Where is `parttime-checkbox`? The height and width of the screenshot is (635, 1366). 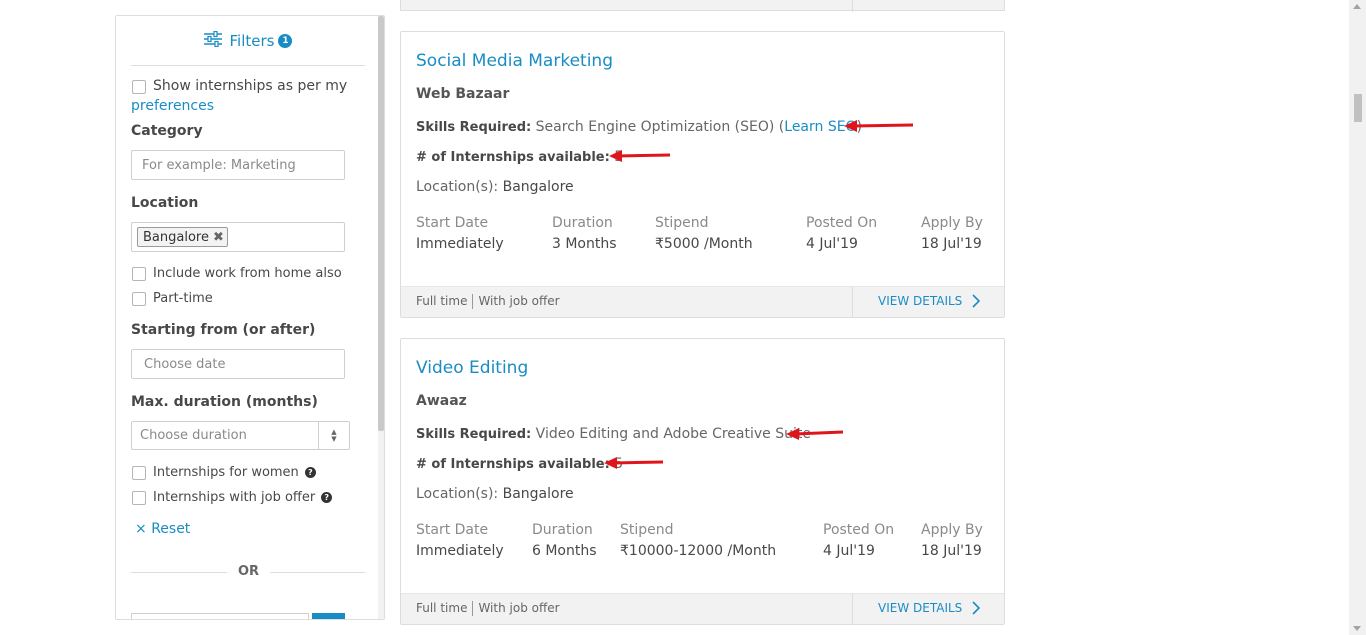 parttime-checkbox is located at coordinates (139, 299).